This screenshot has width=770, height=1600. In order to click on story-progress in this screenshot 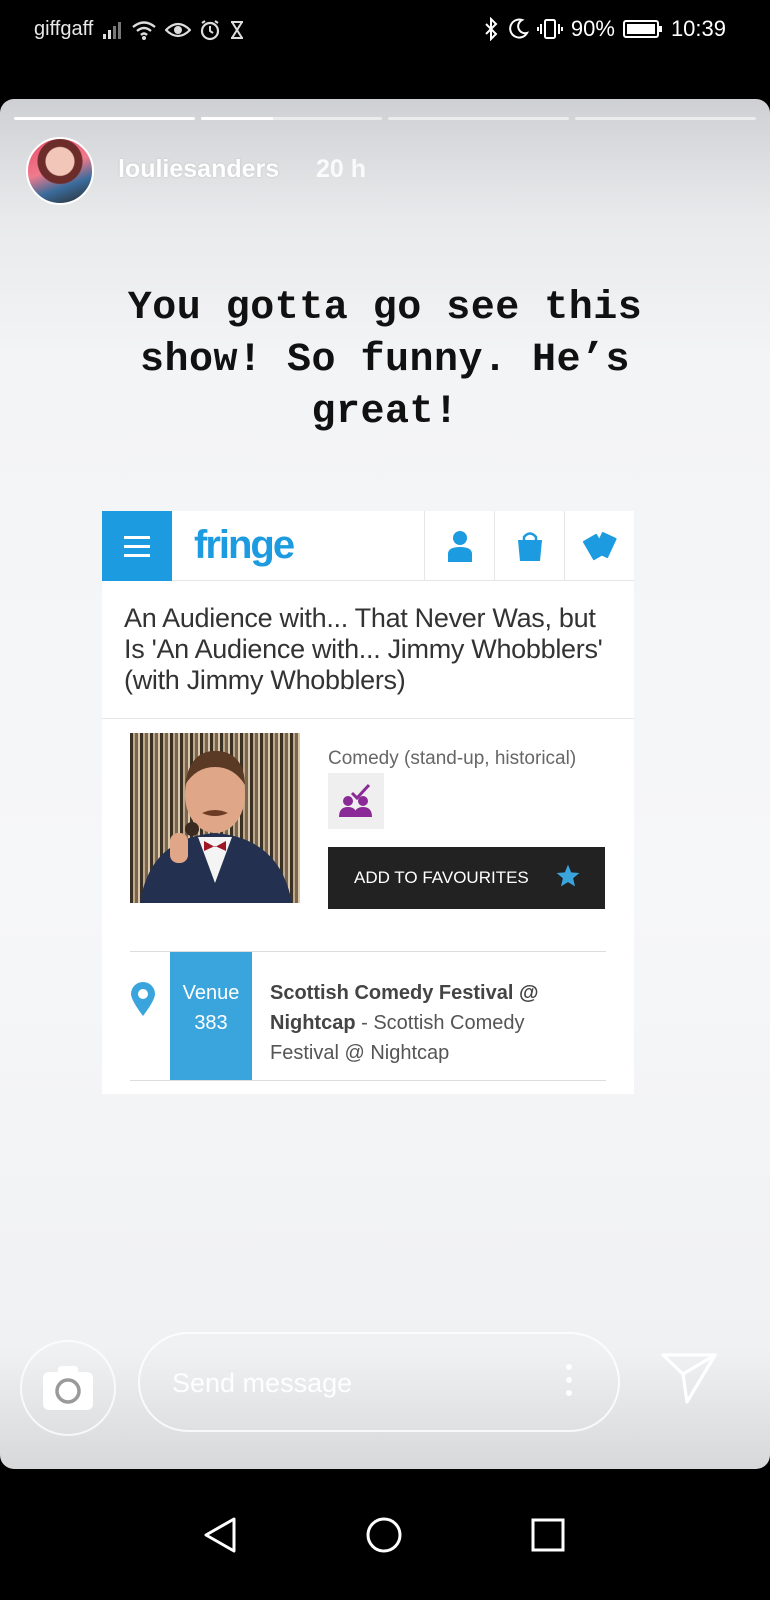, I will do `click(385, 118)`.